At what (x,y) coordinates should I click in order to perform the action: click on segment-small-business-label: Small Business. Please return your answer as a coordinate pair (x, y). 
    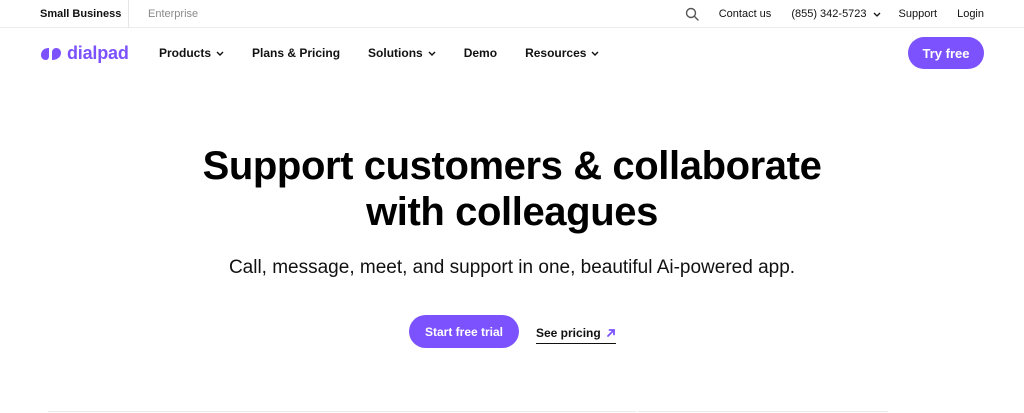
    Looking at the image, I should click on (81, 14).